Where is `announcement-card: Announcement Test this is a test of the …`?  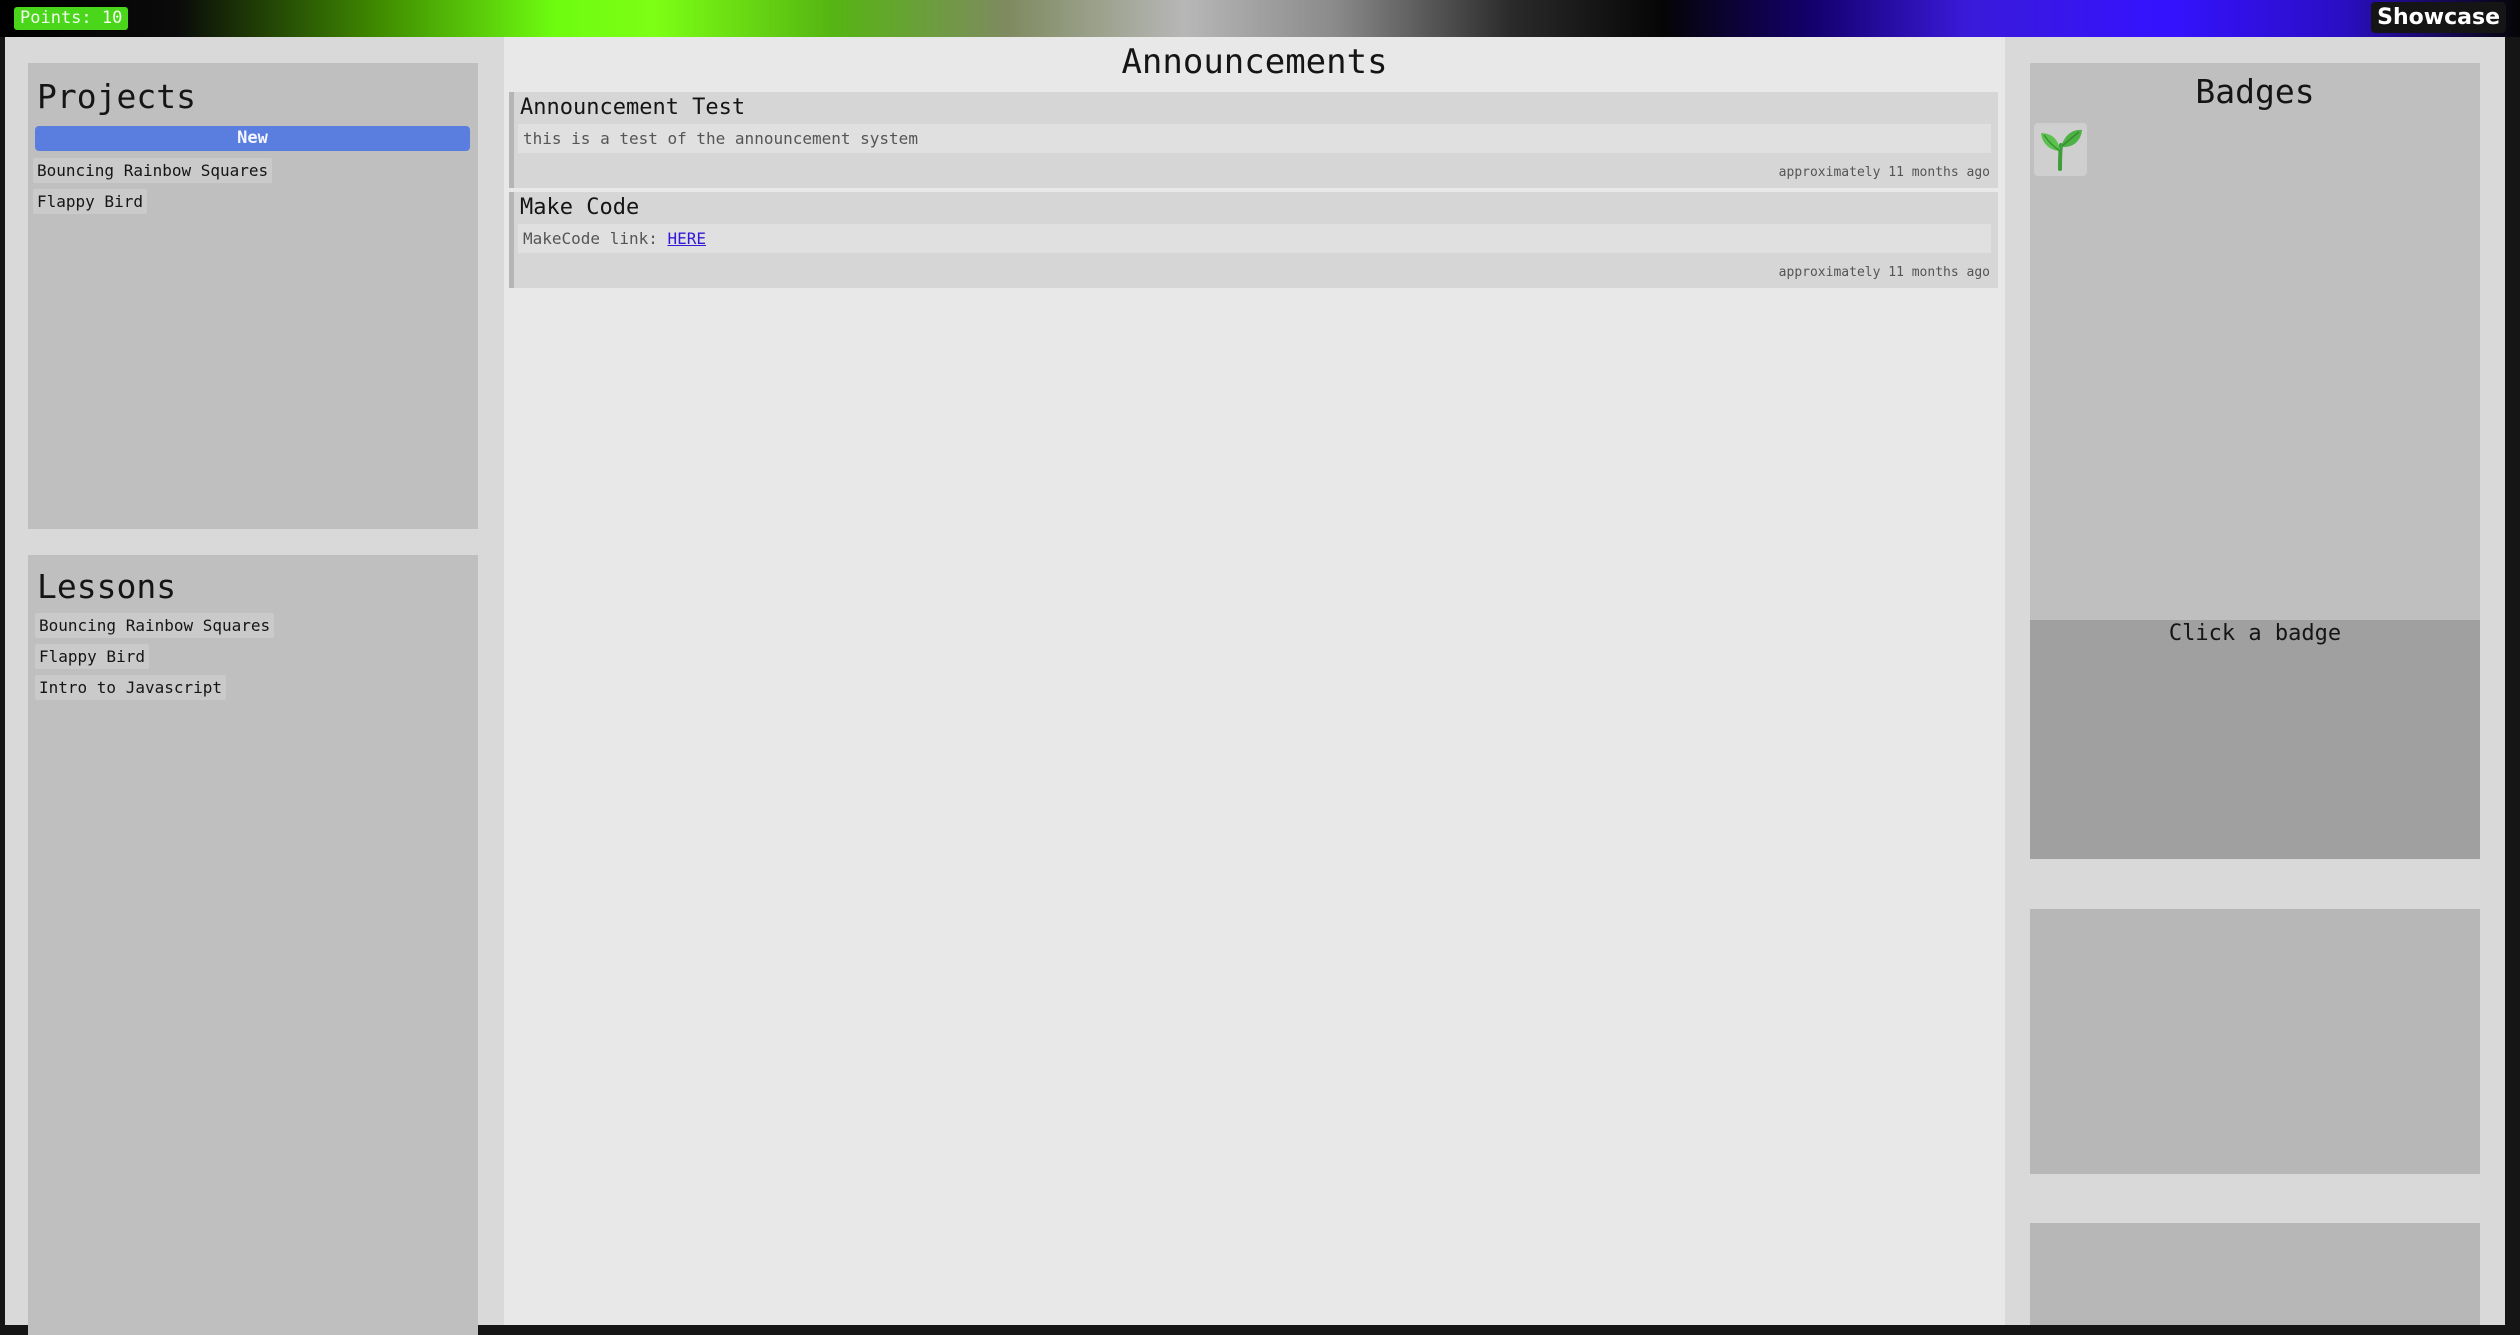 announcement-card: Announcement Test this is a test of the … is located at coordinates (1253, 140).